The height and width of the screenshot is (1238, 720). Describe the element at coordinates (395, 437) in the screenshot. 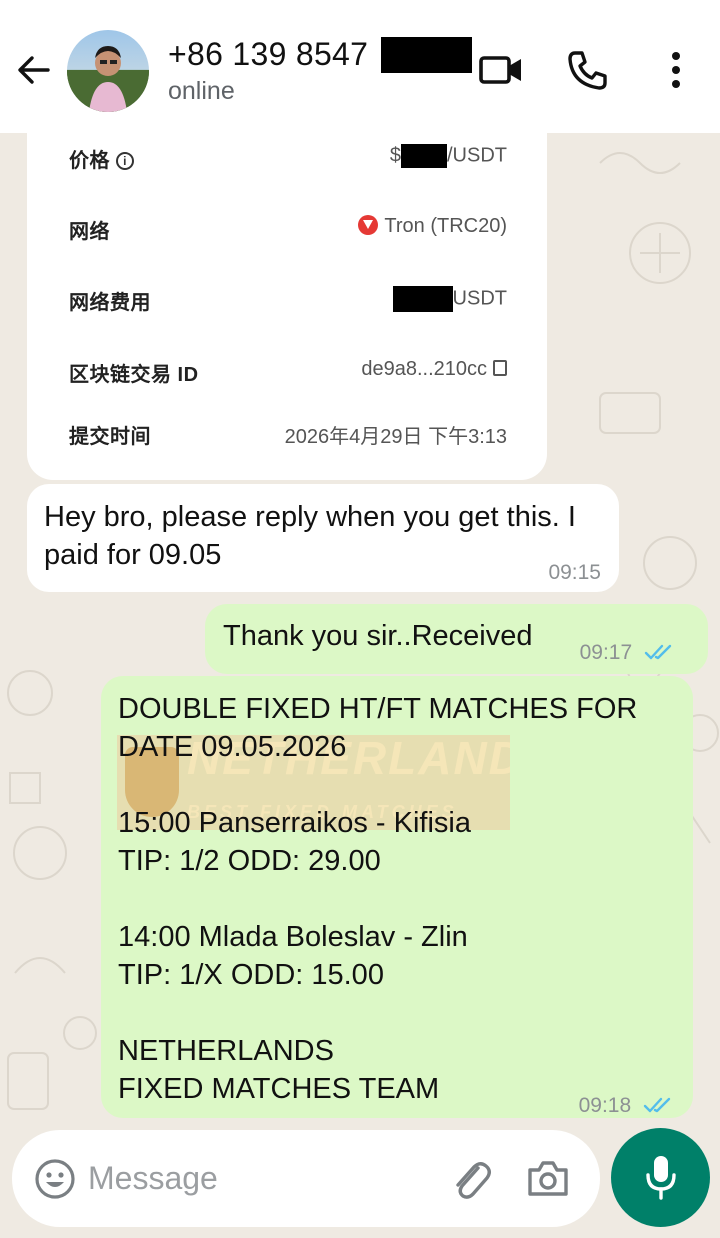

I see `submit-time-value: 2026年4月29日 下午3:13` at that location.